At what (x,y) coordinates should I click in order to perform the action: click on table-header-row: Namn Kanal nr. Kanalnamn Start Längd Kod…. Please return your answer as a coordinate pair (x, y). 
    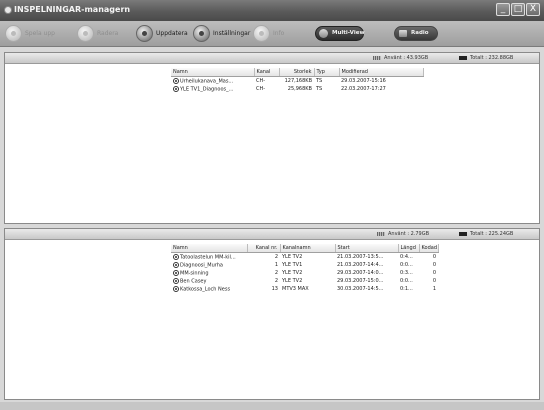
    Looking at the image, I should click on (305, 248).